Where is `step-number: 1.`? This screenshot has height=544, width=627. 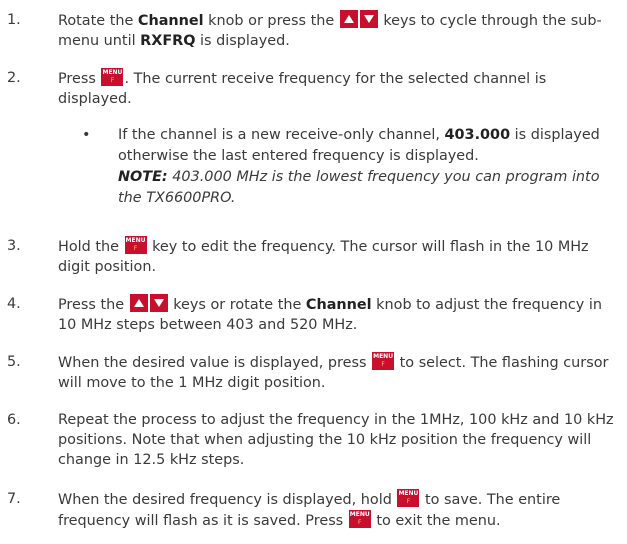
step-number: 1. is located at coordinates (14, 20).